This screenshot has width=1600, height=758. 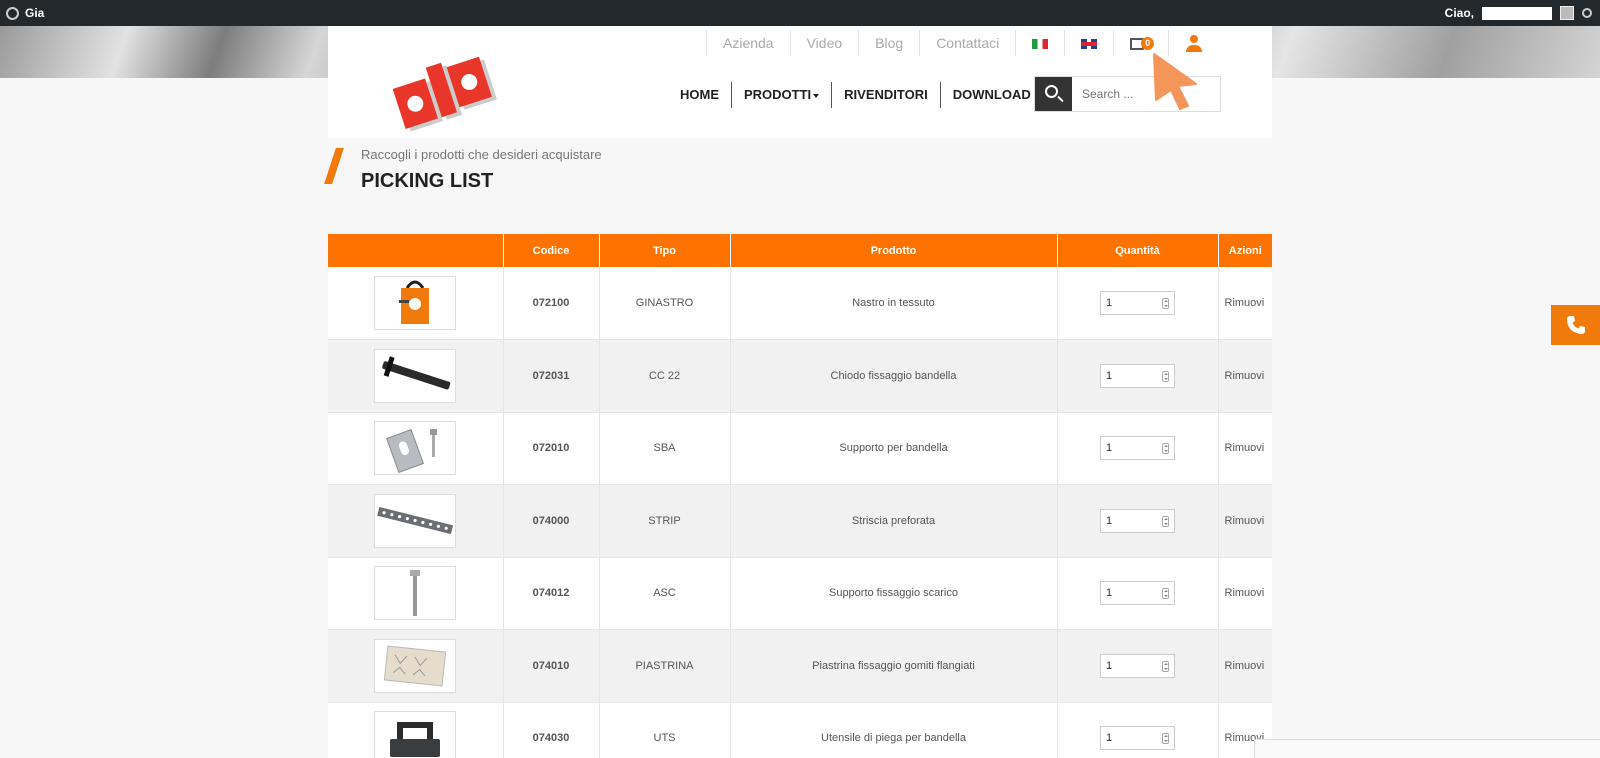 I want to click on redacted-username, so click(x=1517, y=13).